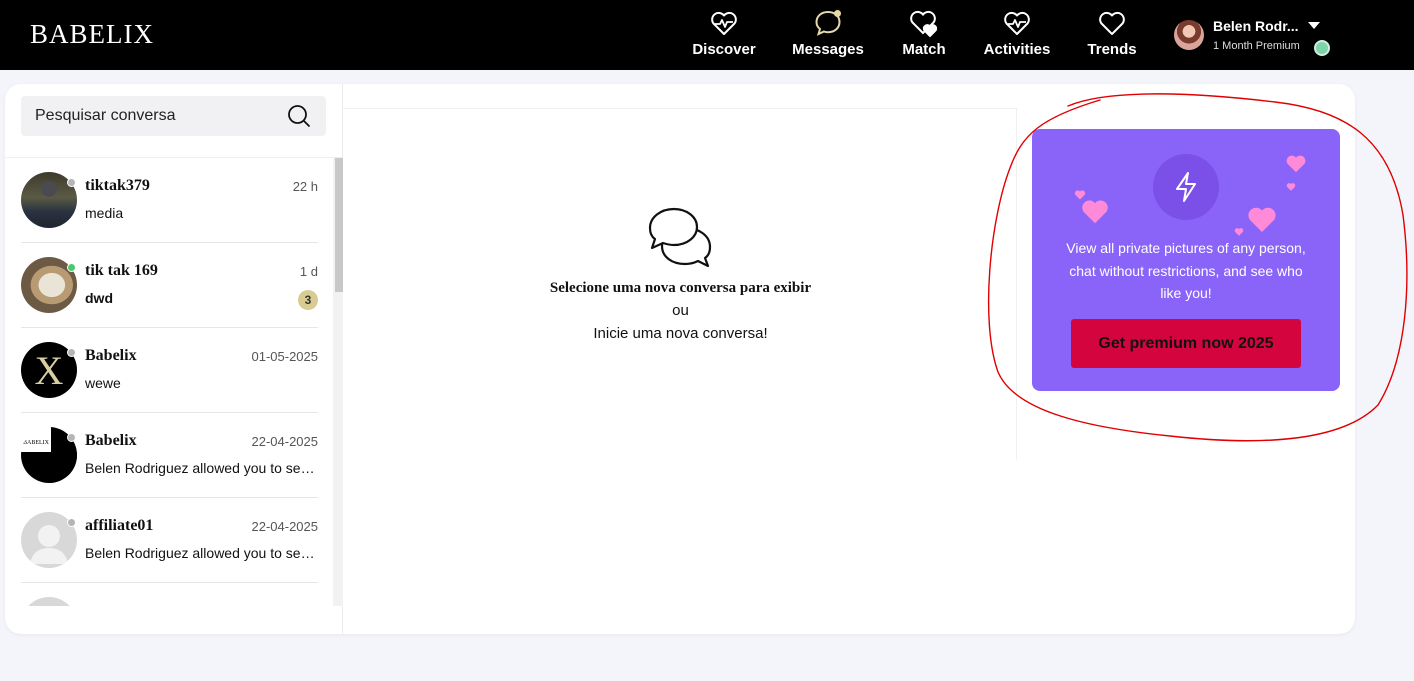 This screenshot has width=1414, height=681. Describe the element at coordinates (117, 185) in the screenshot. I see `conversation-name: tiktak379` at that location.